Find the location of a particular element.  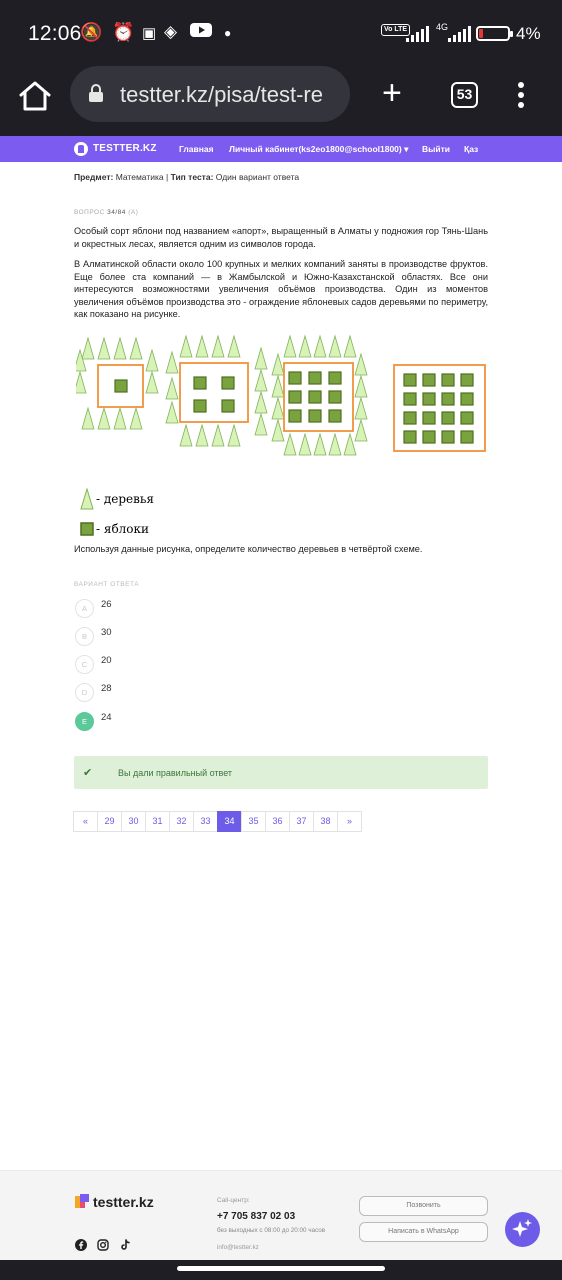

lock-icon is located at coordinates (96, 93).